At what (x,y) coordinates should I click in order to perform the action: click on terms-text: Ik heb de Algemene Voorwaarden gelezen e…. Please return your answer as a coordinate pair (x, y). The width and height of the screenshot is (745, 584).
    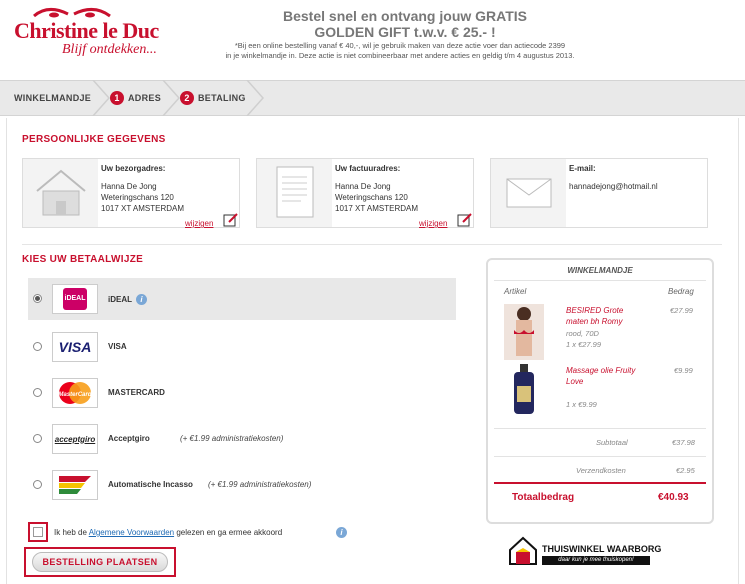
    Looking at the image, I should click on (168, 532).